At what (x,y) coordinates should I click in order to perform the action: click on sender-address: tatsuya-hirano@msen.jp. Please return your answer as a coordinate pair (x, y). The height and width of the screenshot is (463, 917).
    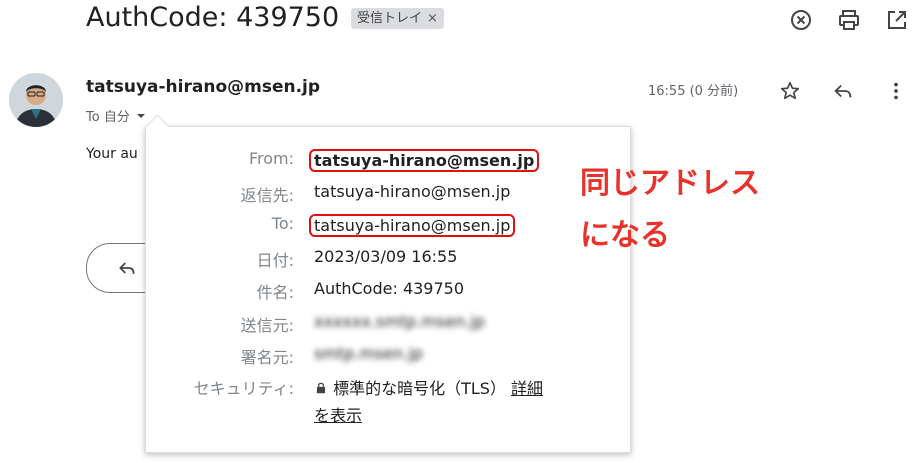
    Looking at the image, I should click on (203, 87).